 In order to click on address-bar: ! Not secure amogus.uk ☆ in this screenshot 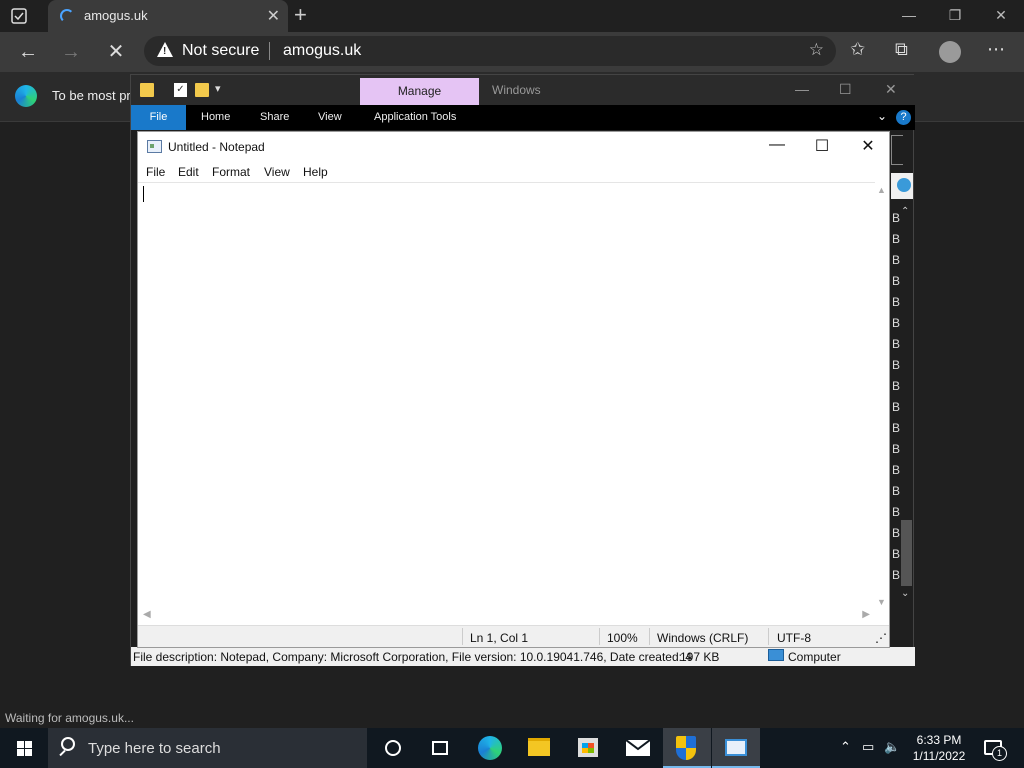, I will do `click(490, 51)`.